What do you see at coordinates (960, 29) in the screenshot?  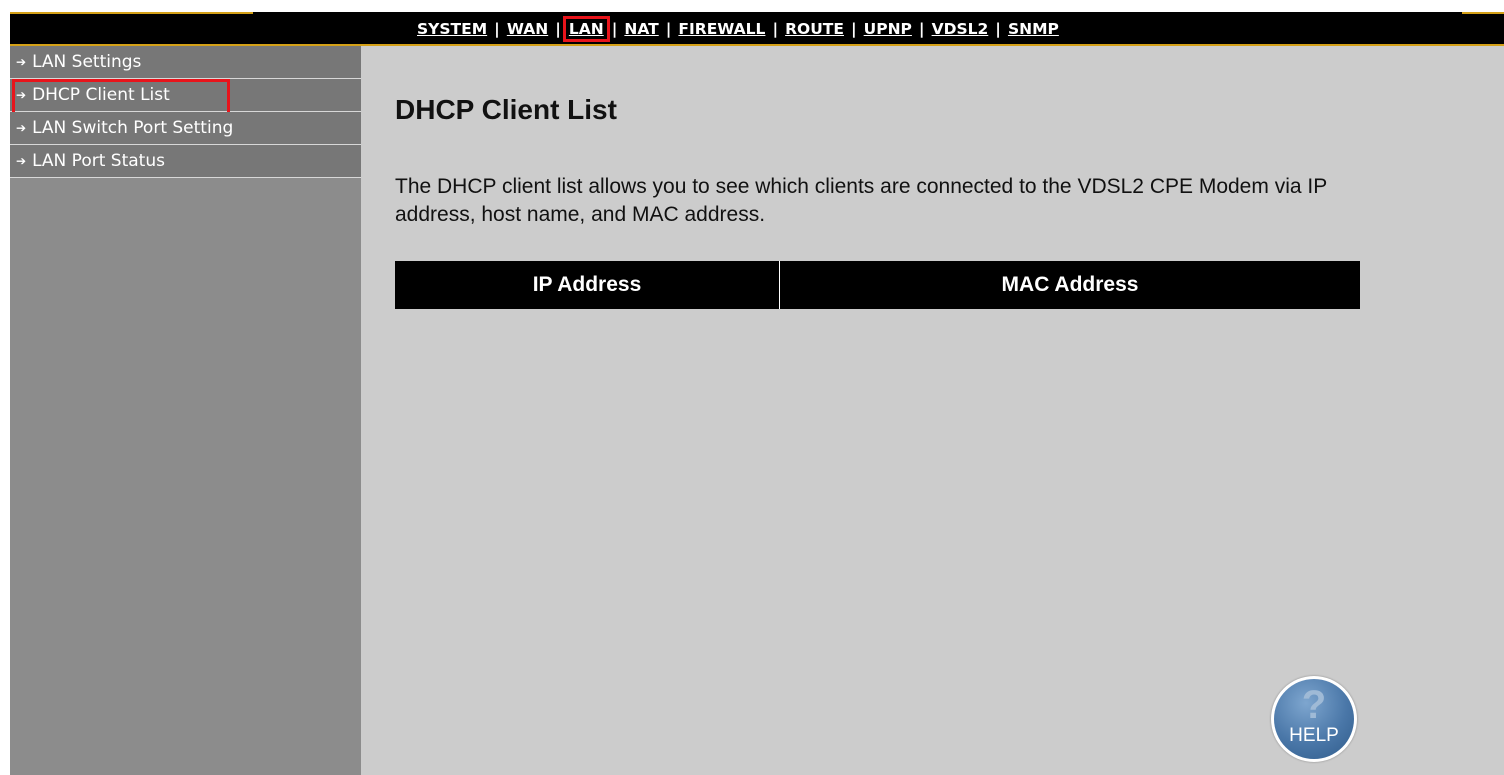 I see `nav-vdsl2: VDSL2` at bounding box center [960, 29].